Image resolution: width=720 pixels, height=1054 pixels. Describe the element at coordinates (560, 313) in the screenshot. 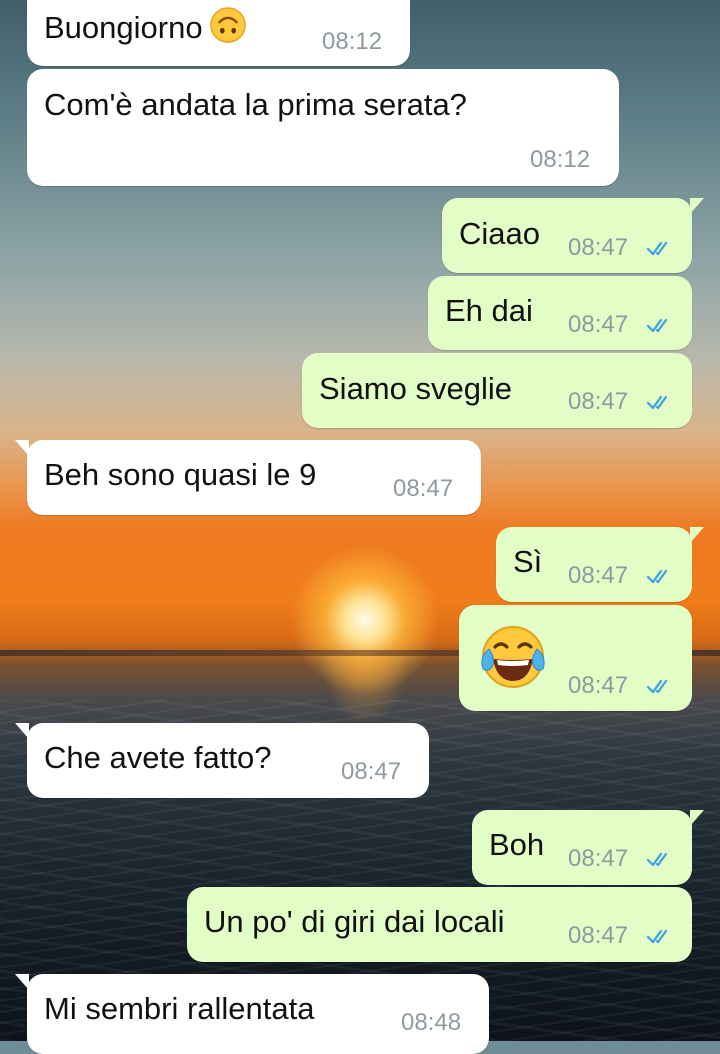

I see `message-outgoing: Eh dai 08:47` at that location.